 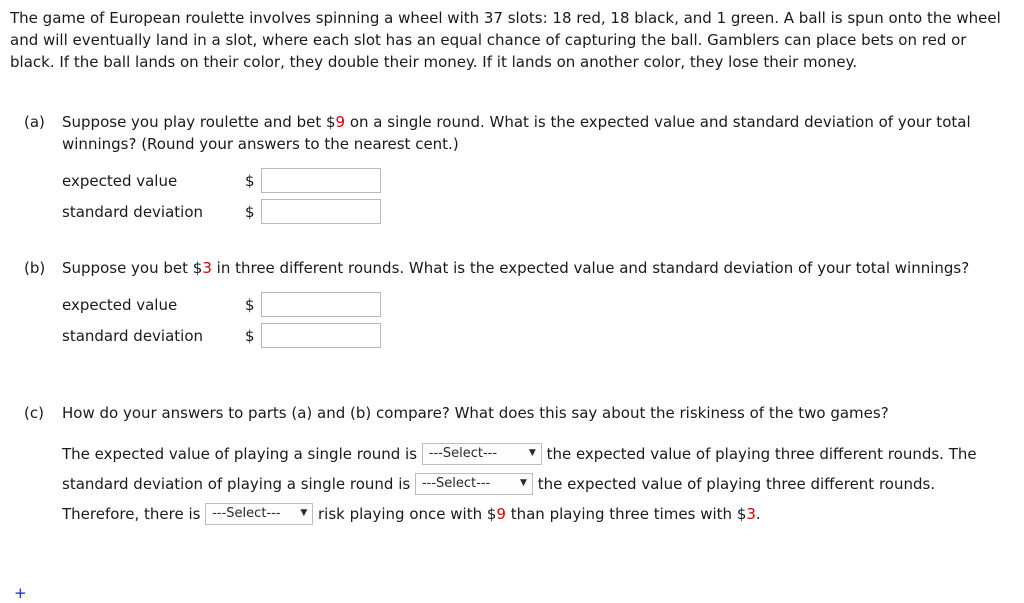 I want to click on part-a-standard-deviation-label: standard deviation, so click(x=133, y=211).